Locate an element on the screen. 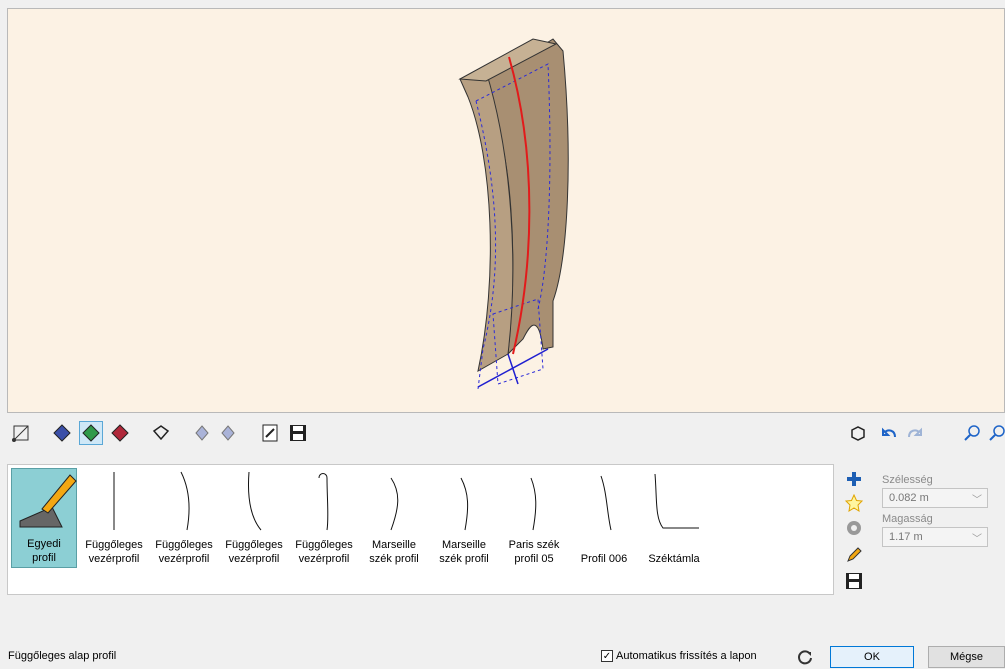  profile-tile: Egyedi profil is located at coordinates (44, 518).